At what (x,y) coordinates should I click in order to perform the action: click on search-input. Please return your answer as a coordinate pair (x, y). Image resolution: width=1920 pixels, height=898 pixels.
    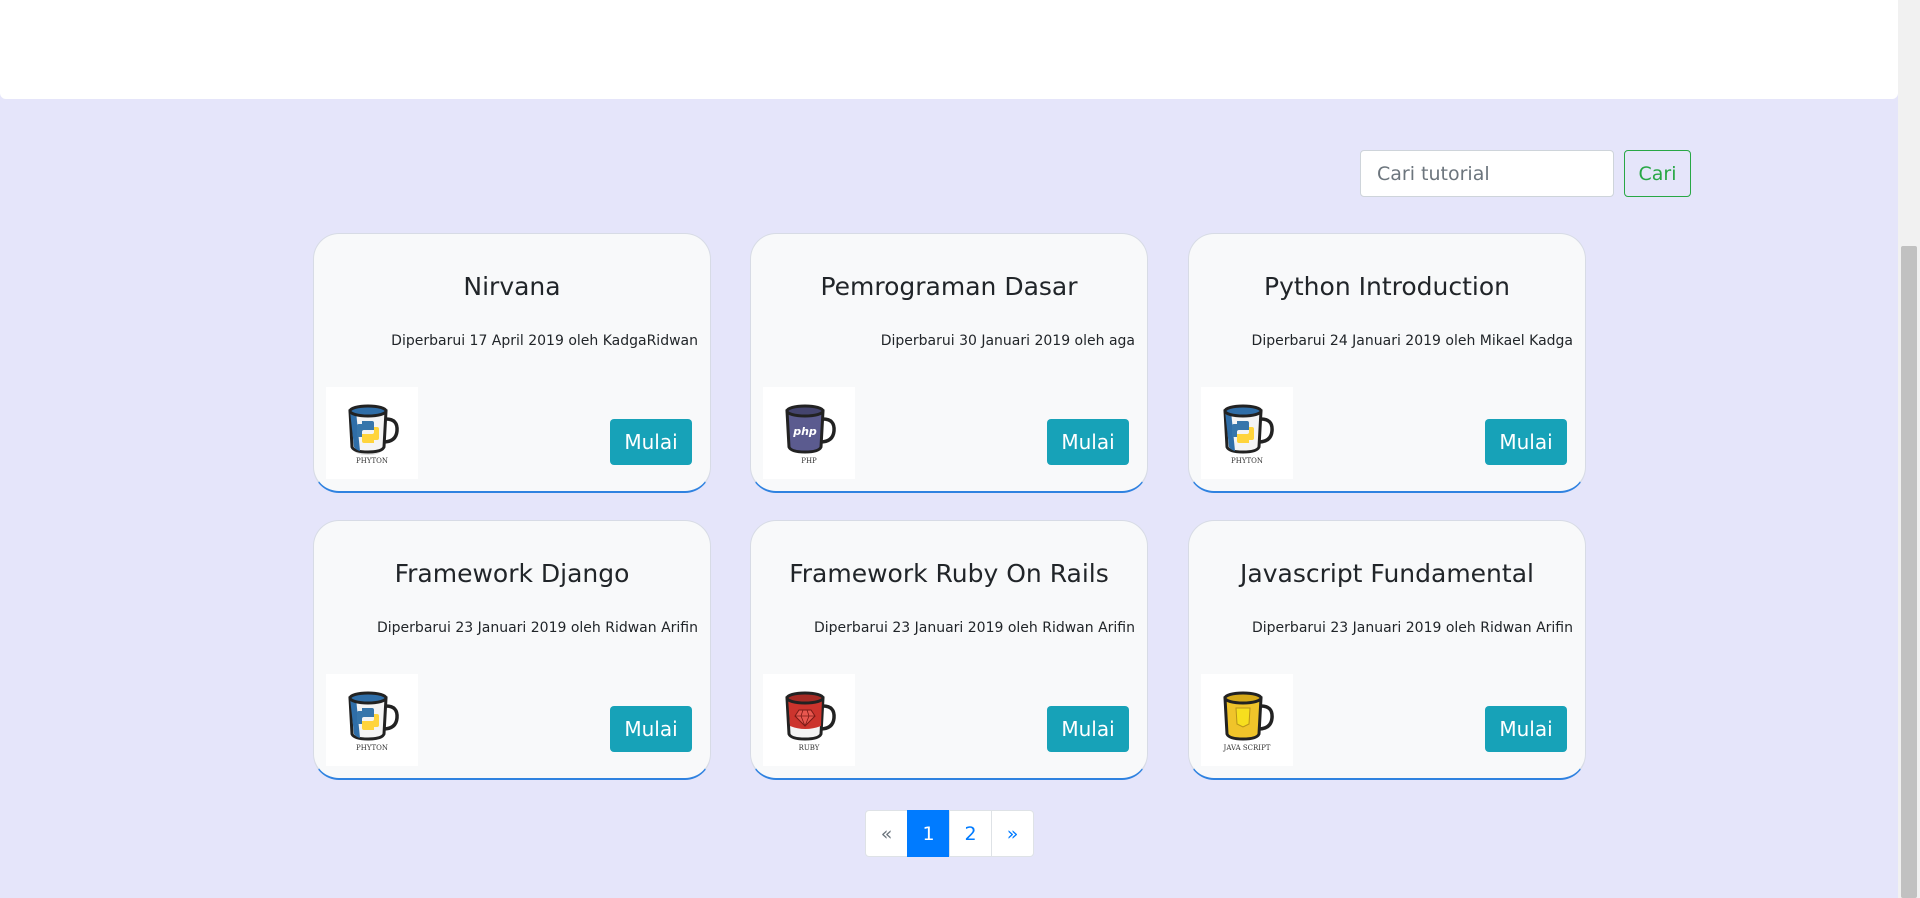
    Looking at the image, I should click on (1487, 173).